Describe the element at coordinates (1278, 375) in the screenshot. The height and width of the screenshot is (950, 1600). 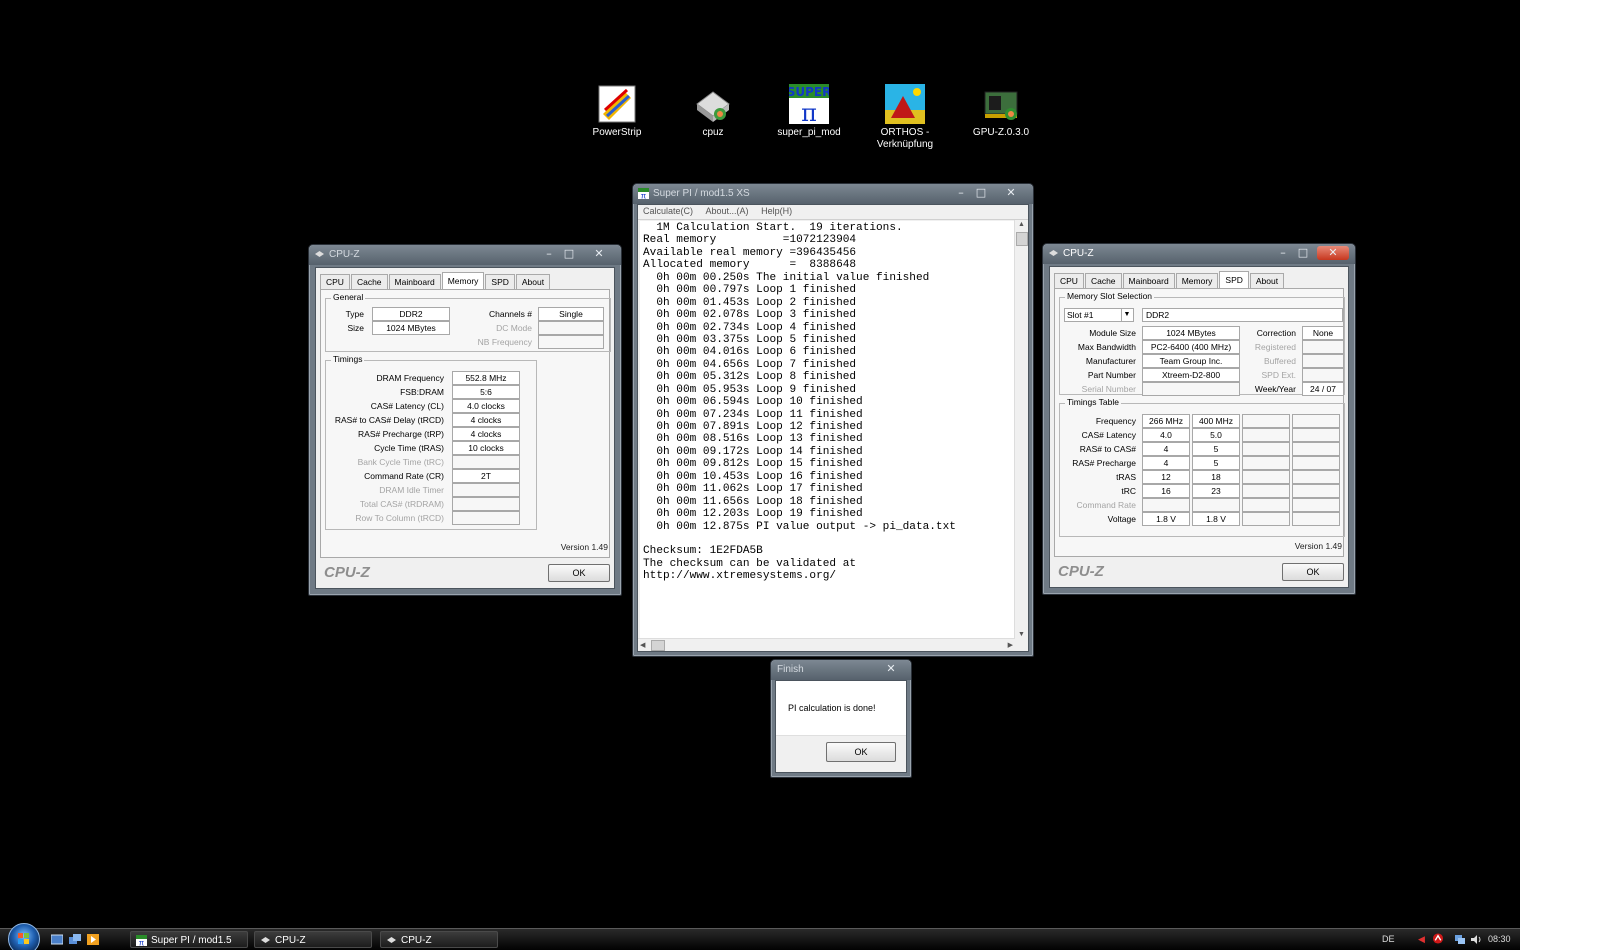
I see `spd-ext-label: SPD Ext.` at that location.